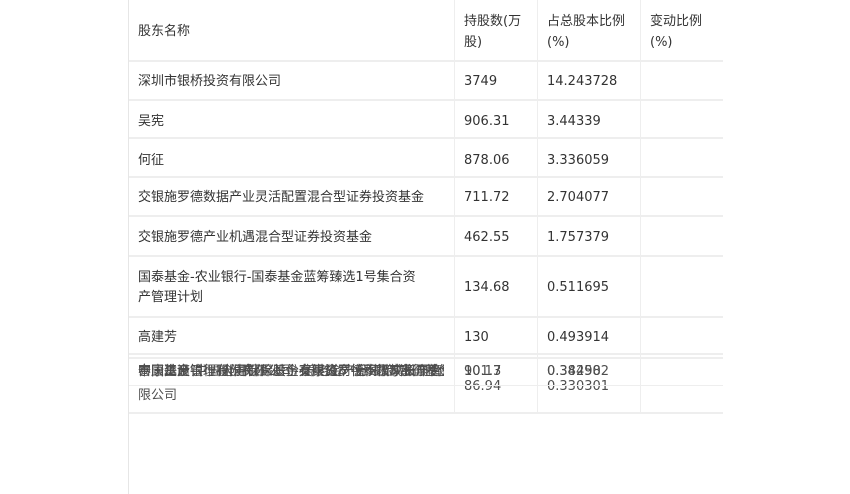 This screenshot has height=494, width=850. I want to click on shareholder-name-cont: 限公司, so click(158, 395).